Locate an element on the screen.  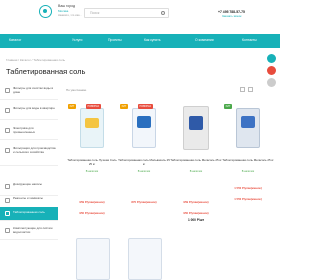
nav-about: О компании is located at coordinates (204, 40).